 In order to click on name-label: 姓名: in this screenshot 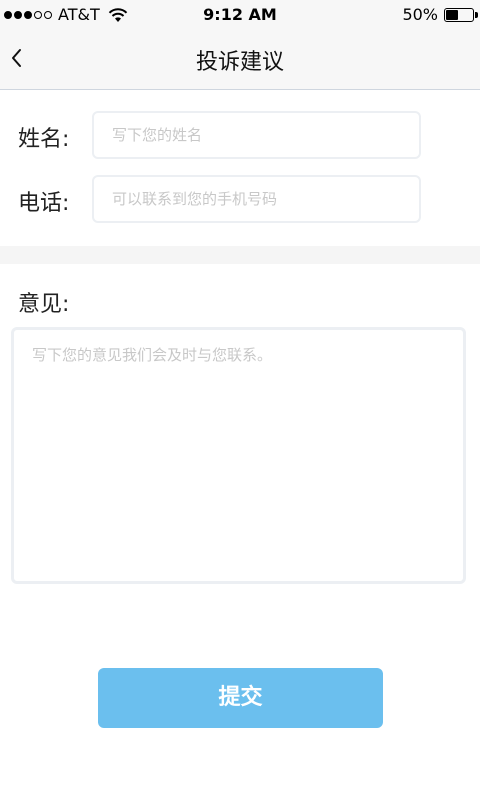, I will do `click(44, 139)`.